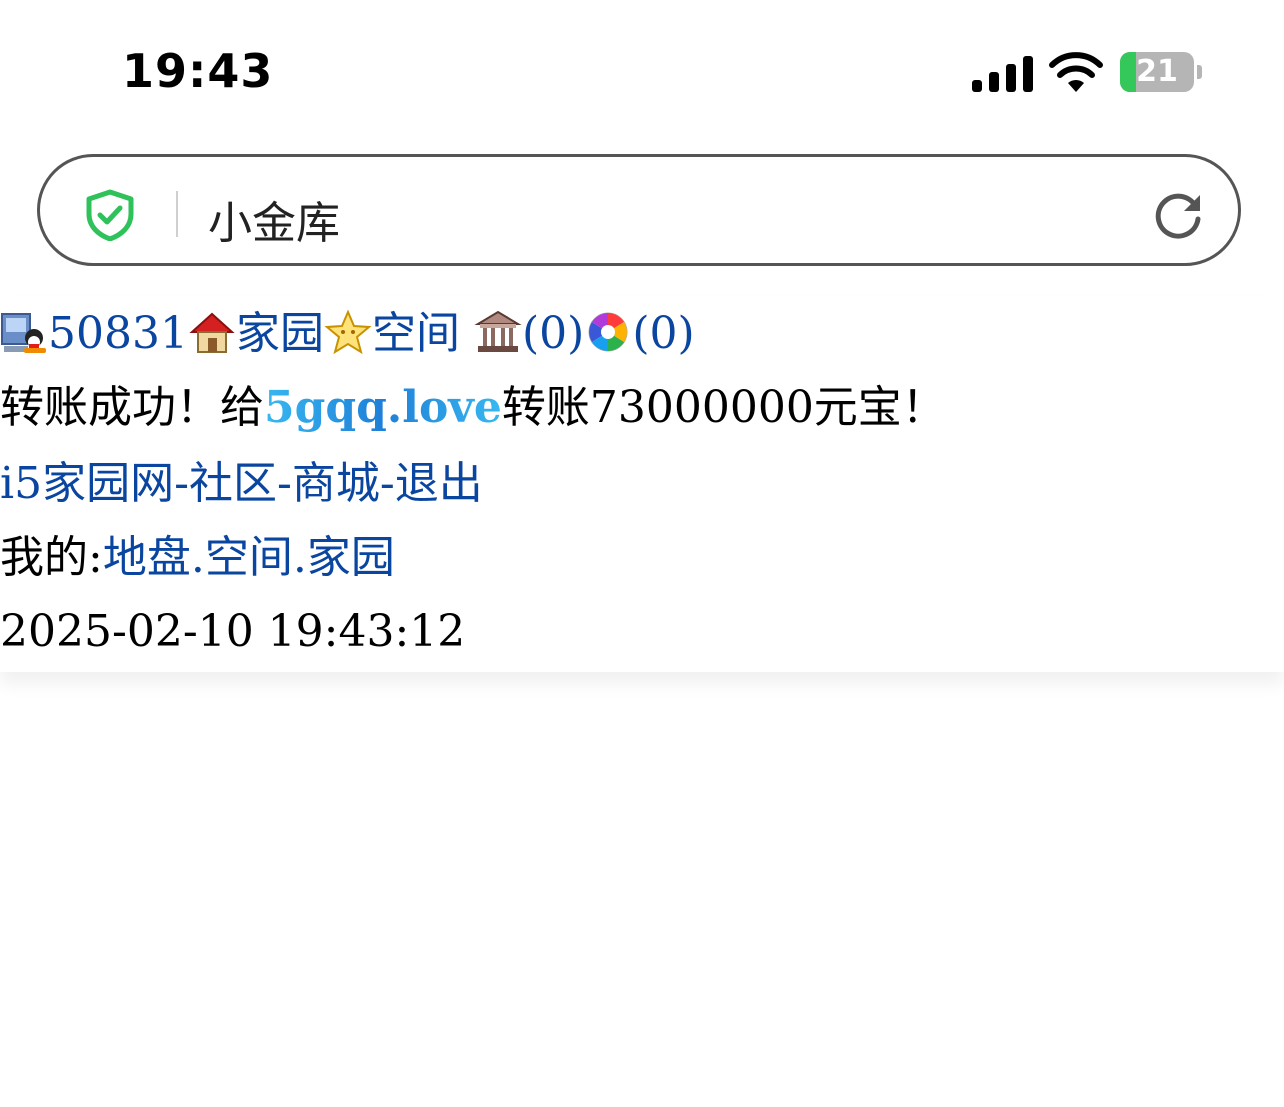 Image resolution: width=1284 pixels, height=1107 pixels. What do you see at coordinates (1076, 72) in the screenshot?
I see `wifi-icon` at bounding box center [1076, 72].